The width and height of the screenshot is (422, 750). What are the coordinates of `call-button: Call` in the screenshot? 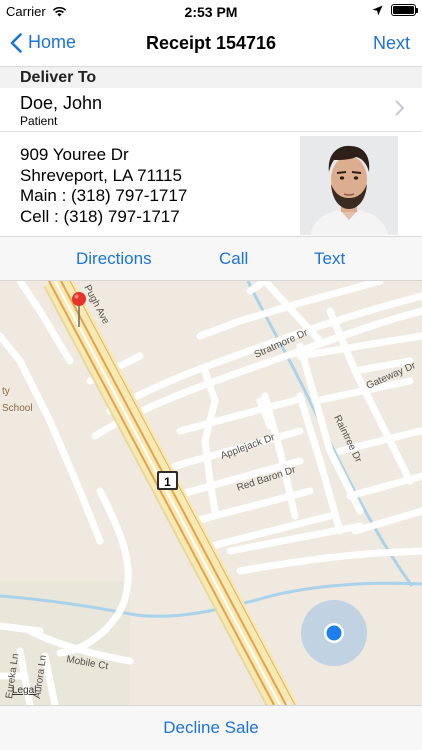 It's located at (233, 259).